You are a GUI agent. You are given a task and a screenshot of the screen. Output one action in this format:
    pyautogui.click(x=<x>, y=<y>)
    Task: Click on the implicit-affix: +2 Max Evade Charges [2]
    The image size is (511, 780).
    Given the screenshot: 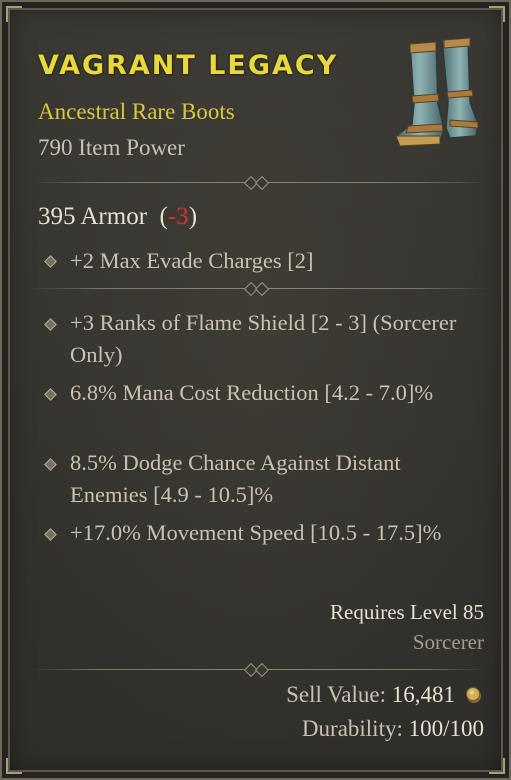 What is the action you would take?
    pyautogui.click(x=192, y=260)
    